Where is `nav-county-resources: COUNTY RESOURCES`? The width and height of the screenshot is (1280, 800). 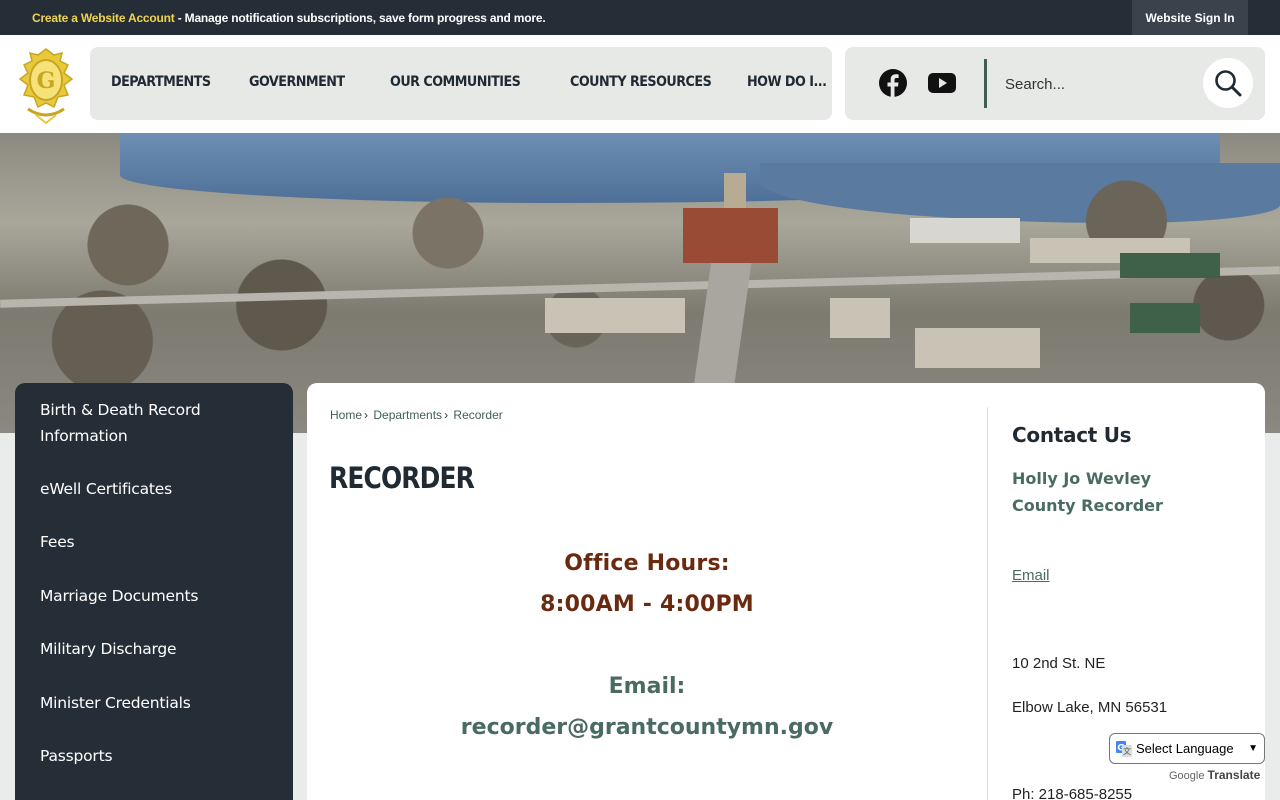 nav-county-resources: COUNTY RESOURCES is located at coordinates (641, 82).